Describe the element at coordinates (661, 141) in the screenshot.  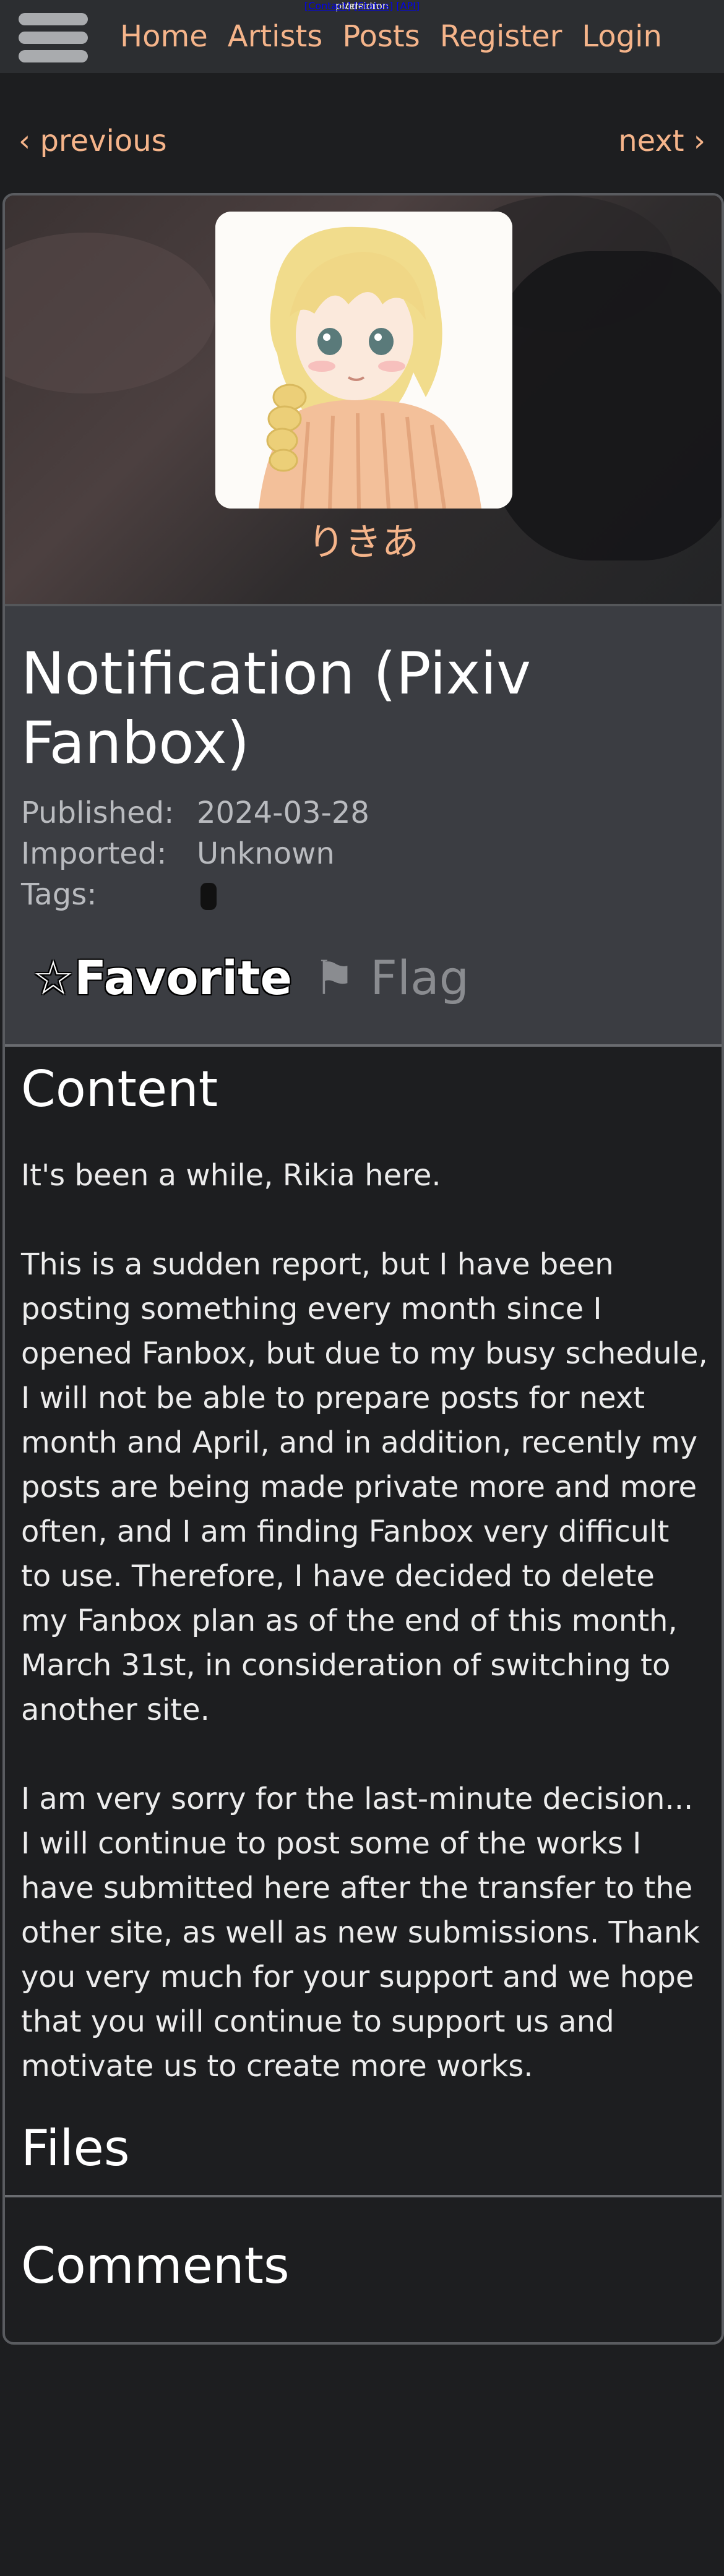
I see `next-post-link: next ›` at that location.